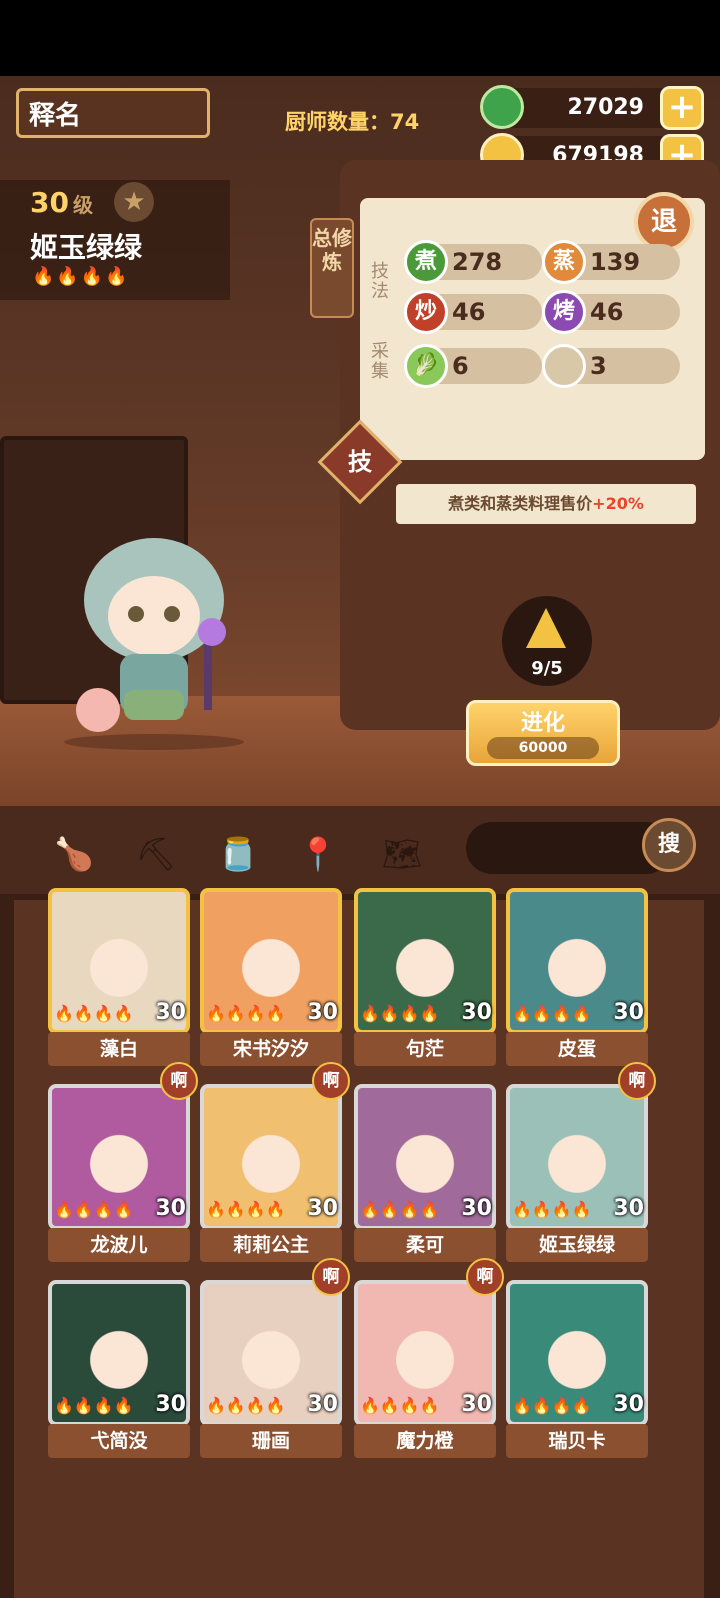  I want to click on skill-roast: 烤 46, so click(611, 312).